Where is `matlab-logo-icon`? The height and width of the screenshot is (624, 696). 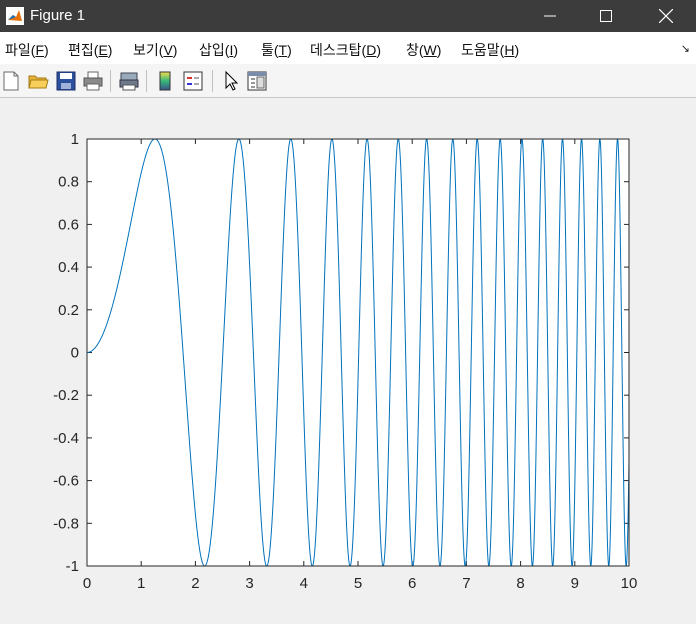 matlab-logo-icon is located at coordinates (15, 16).